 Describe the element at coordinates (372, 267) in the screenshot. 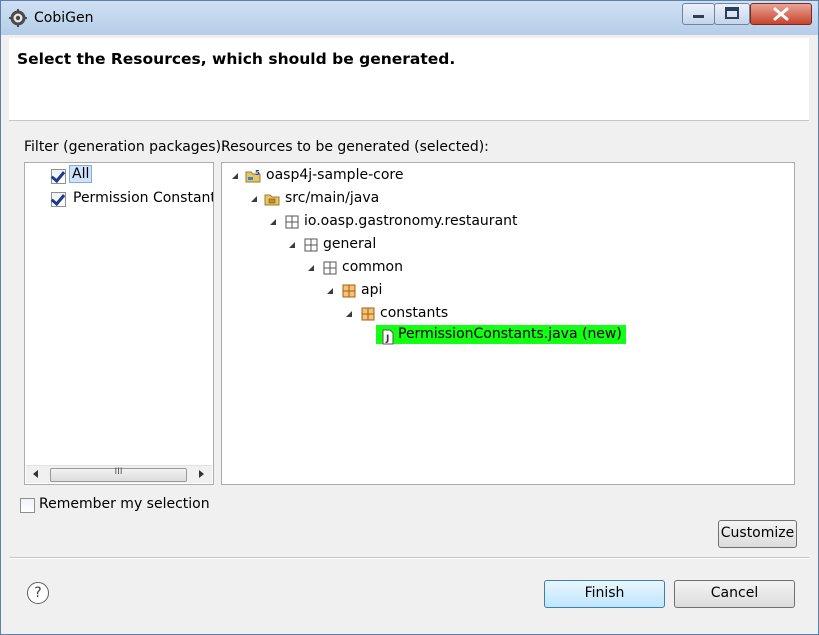

I see `tree-node-label: common` at that location.